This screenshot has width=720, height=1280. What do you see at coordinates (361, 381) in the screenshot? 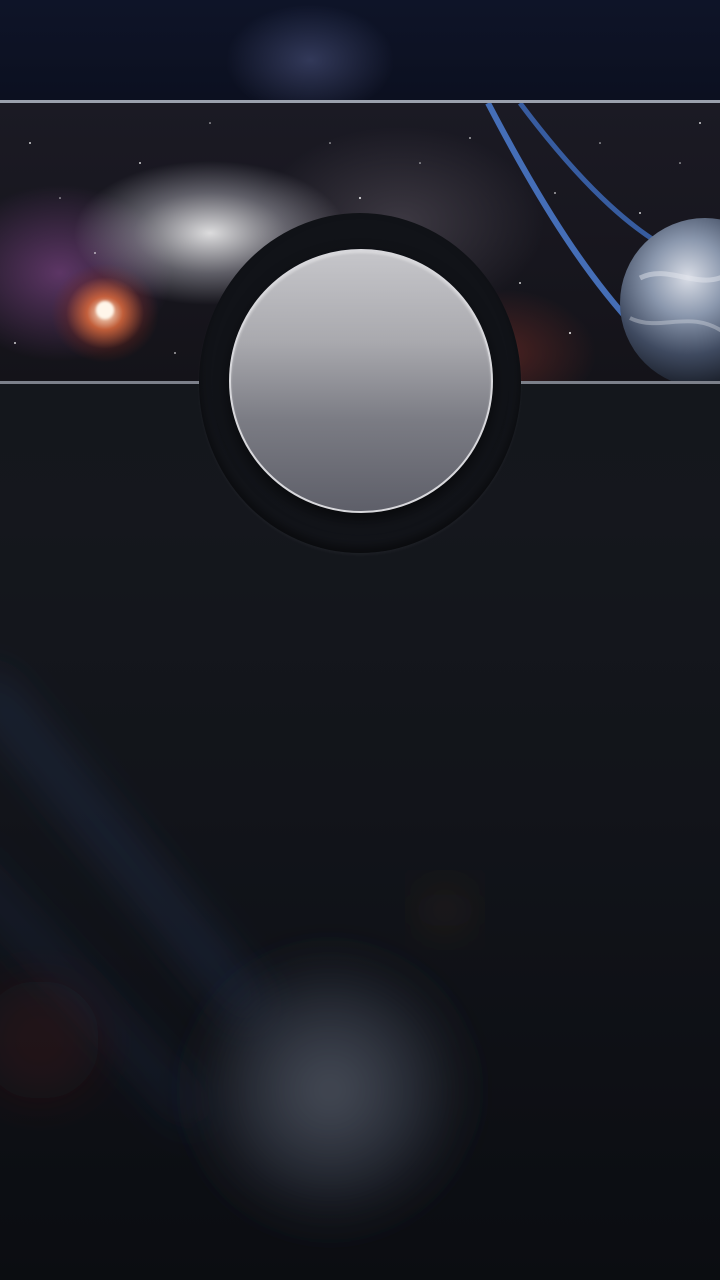
I see `avatar-icon` at bounding box center [361, 381].